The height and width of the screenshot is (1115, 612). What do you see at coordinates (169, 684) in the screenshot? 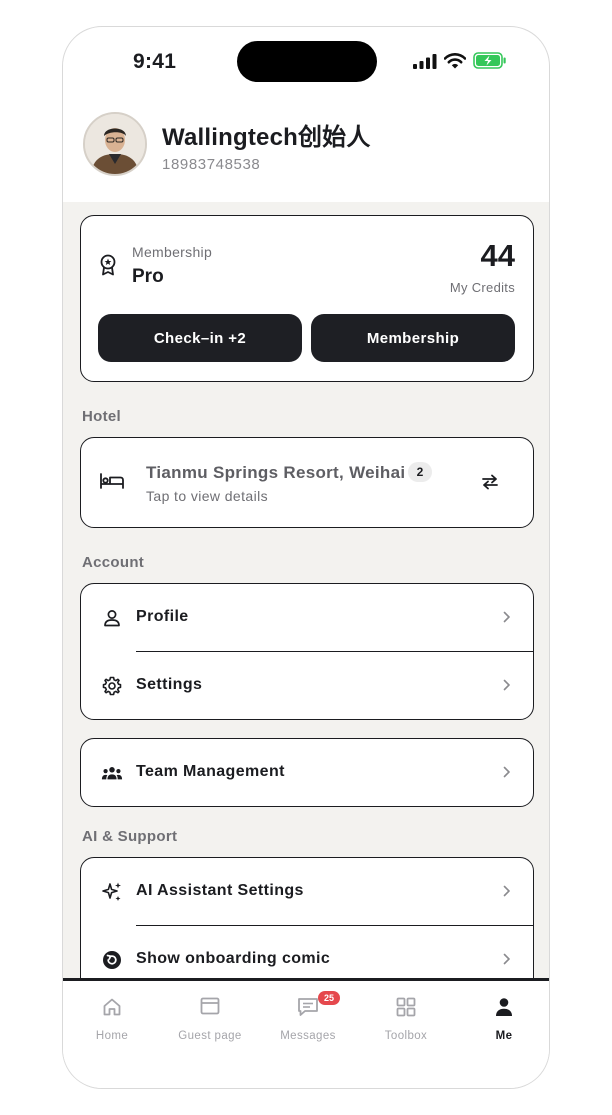
I see `menu-item-label: Settings` at bounding box center [169, 684].